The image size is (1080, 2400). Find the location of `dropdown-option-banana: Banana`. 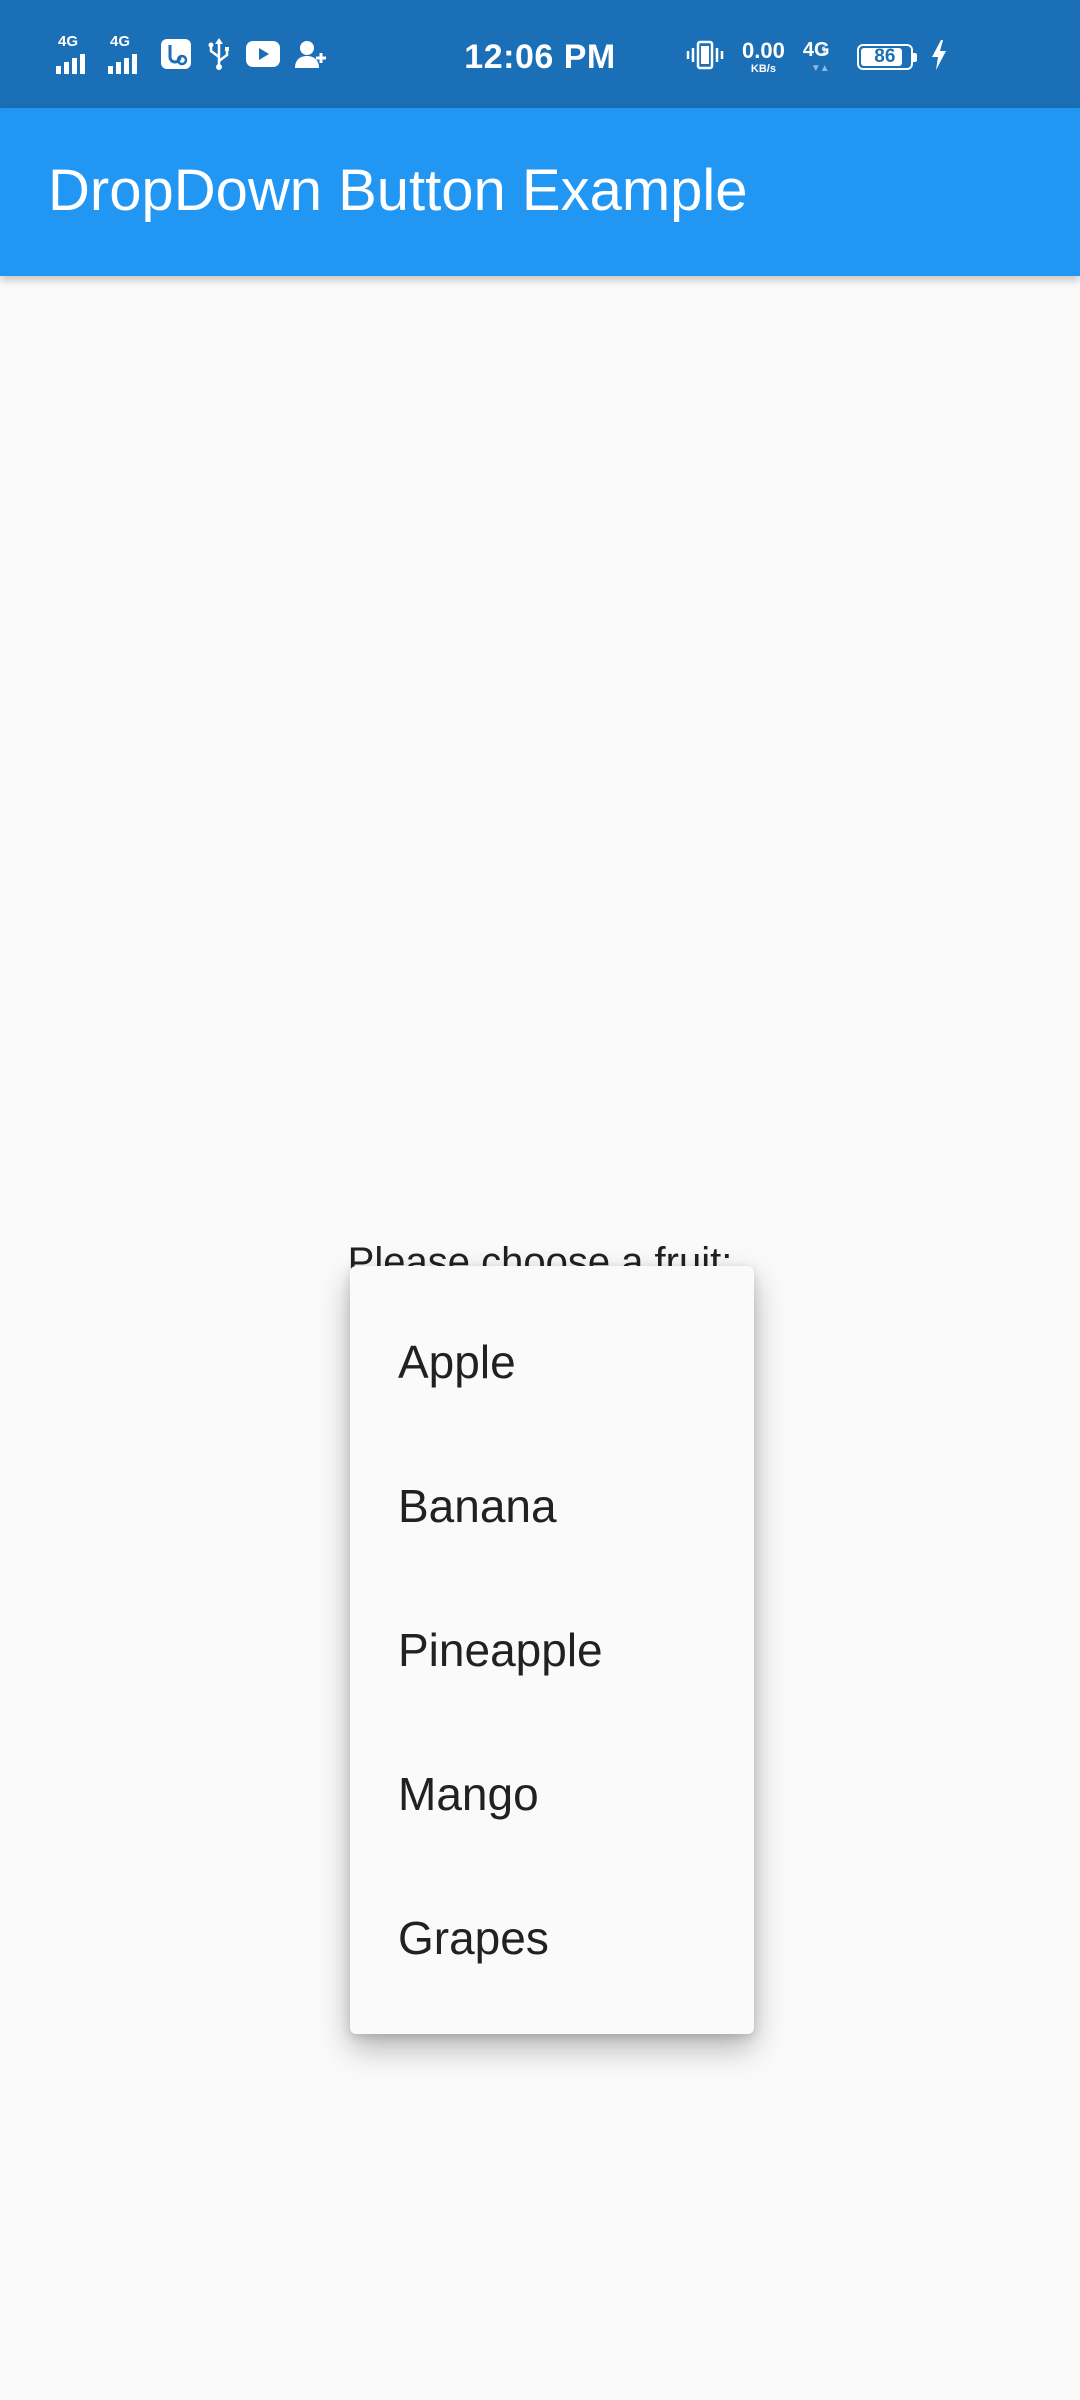

dropdown-option-banana: Banana is located at coordinates (552, 1506).